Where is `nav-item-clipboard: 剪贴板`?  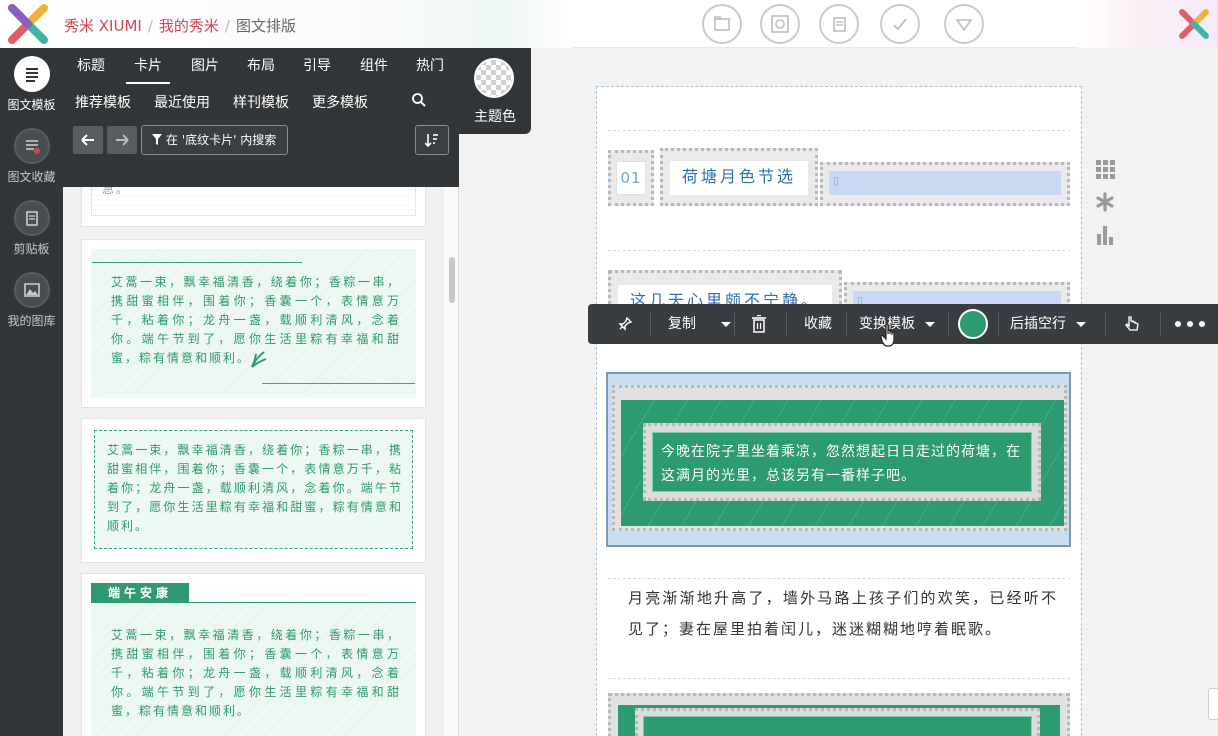
nav-item-clipboard: 剪贴板 is located at coordinates (31, 228).